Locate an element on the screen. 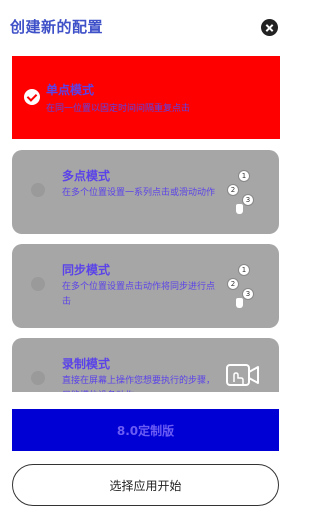 This screenshot has height=525, width=320. version-bar: 8.0定制版 is located at coordinates (145, 430).